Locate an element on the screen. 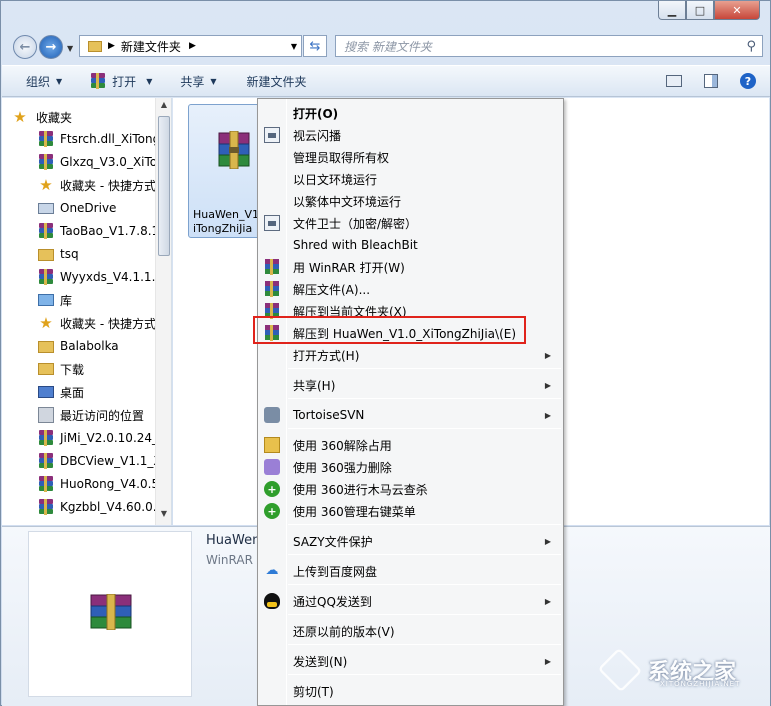 Image resolution: width=771 pixels, height=706 pixels. context-menu-item: 以日文环境运行 is located at coordinates (410, 179).